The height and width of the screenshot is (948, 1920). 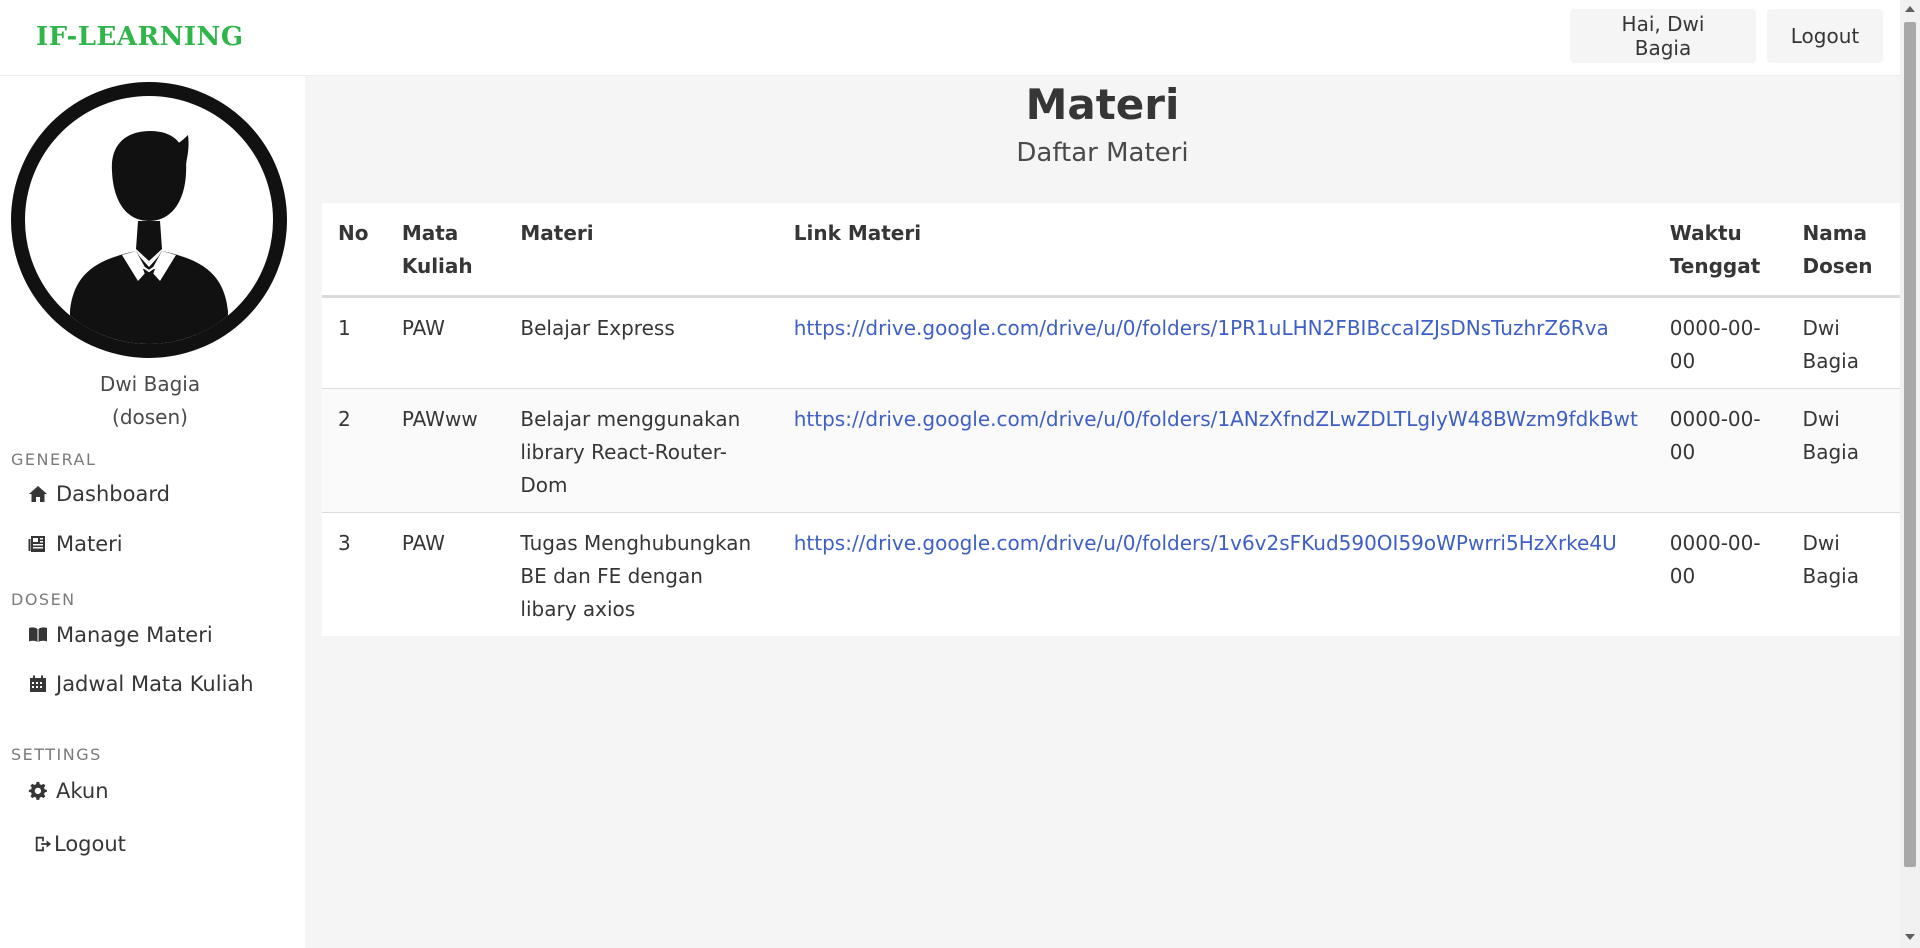 I want to click on user-role: (dosen), so click(x=150, y=417).